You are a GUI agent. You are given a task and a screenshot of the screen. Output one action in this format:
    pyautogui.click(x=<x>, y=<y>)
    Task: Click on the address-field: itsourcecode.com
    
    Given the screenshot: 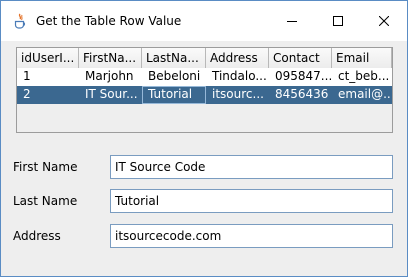 What is the action you would take?
    pyautogui.click(x=251, y=236)
    